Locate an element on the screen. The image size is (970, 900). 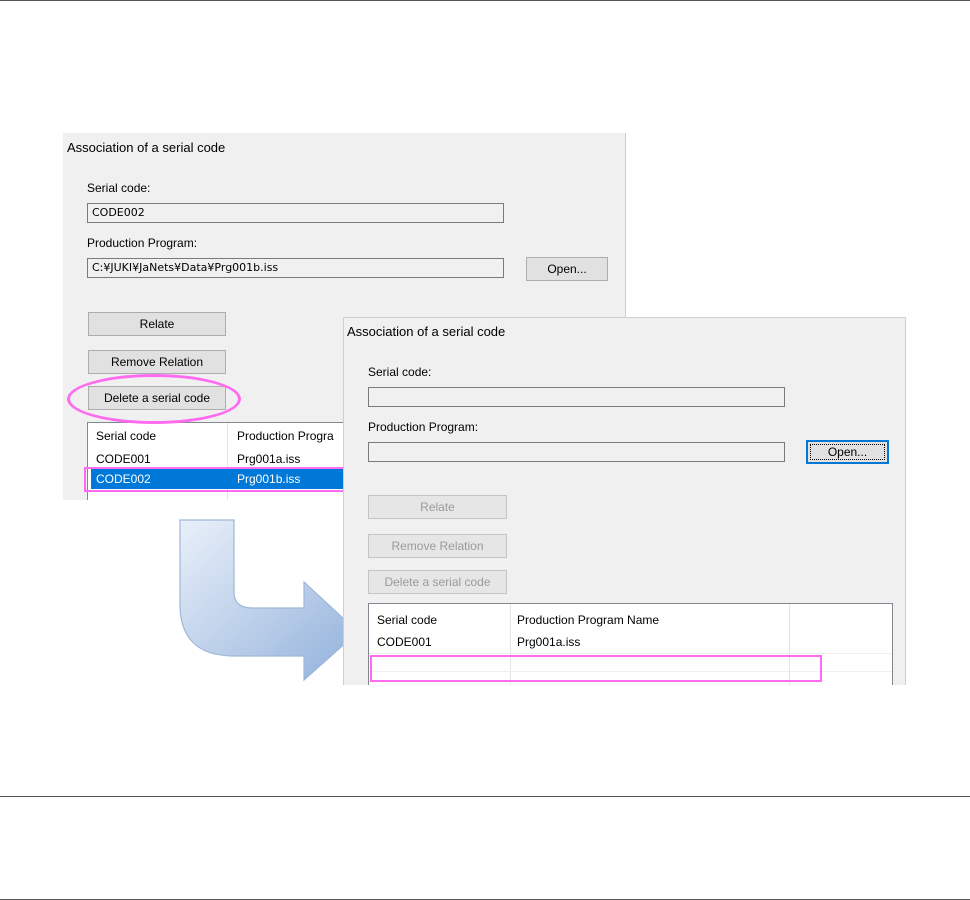
section-rule is located at coordinates (485, 796).